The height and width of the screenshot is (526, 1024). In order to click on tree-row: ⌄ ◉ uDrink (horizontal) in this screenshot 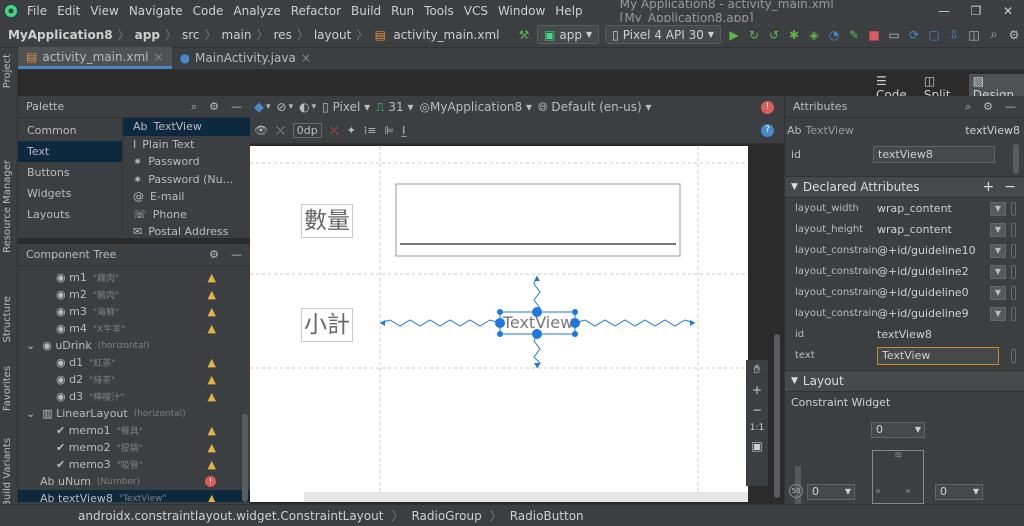, I will do `click(134, 345)`.